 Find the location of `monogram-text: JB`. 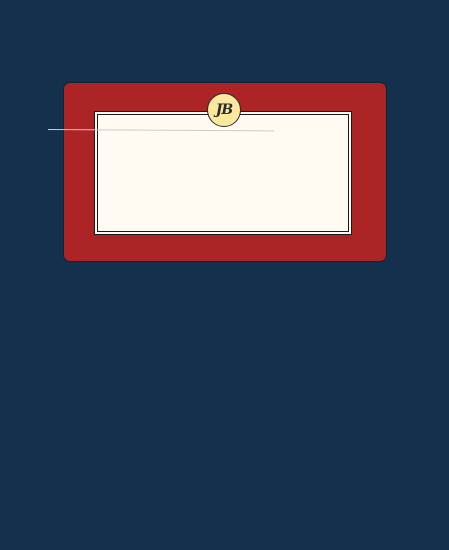

monogram-text: JB is located at coordinates (224, 110).